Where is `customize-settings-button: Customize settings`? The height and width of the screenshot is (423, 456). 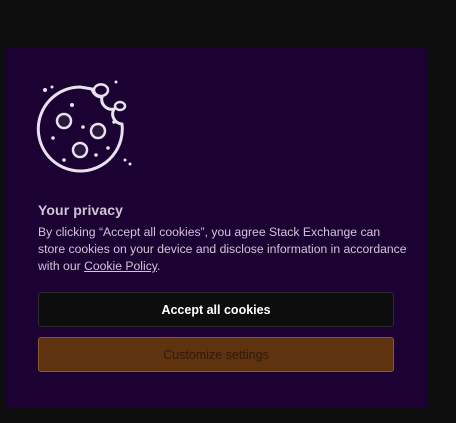 customize-settings-button: Customize settings is located at coordinates (216, 354).